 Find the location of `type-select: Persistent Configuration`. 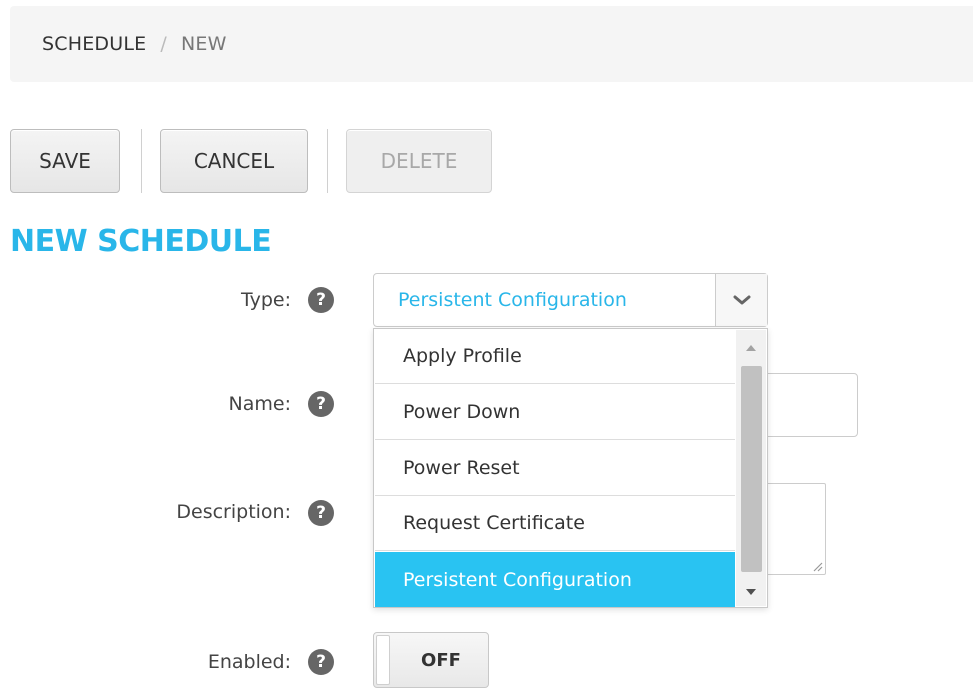

type-select: Persistent Configuration is located at coordinates (570, 300).